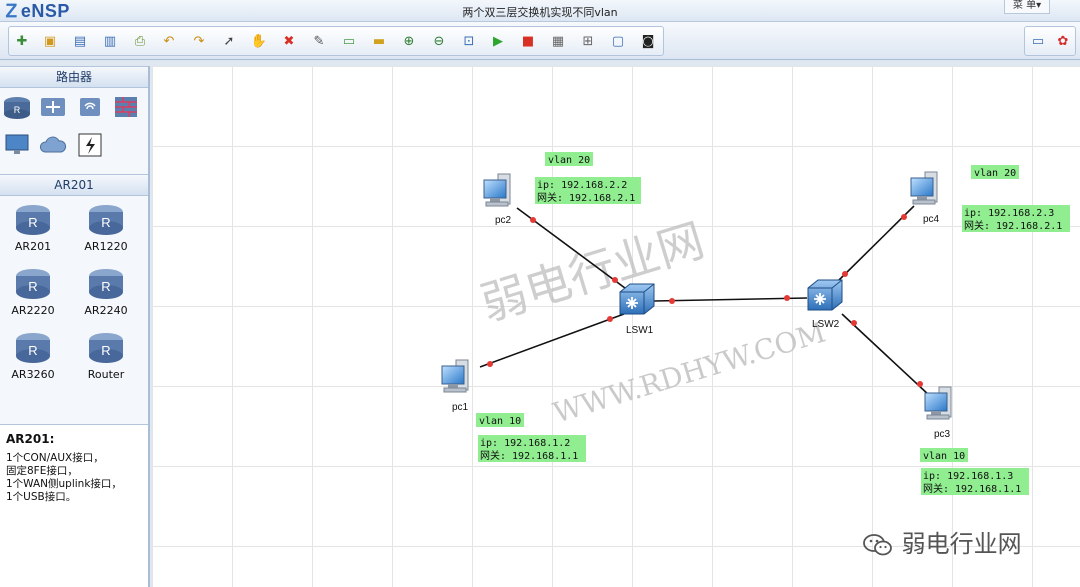 The height and width of the screenshot is (587, 1080). Describe the element at coordinates (53, 145) in the screenshot. I see `cloud-cat-icon` at that location.